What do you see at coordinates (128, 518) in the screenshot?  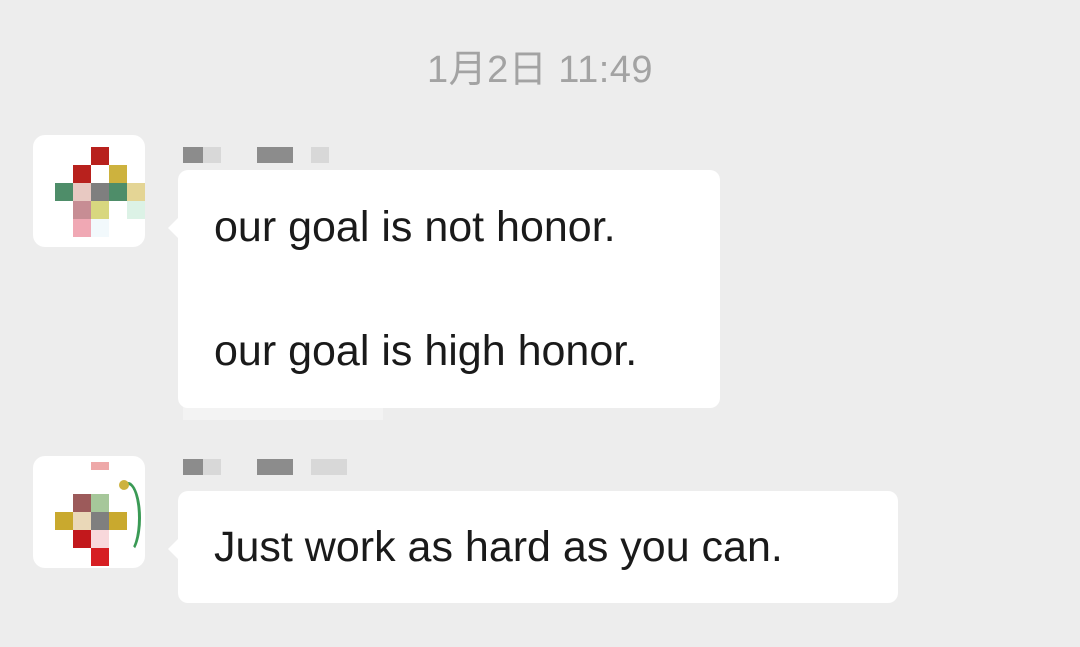 I see `avatar-swirl` at bounding box center [128, 518].